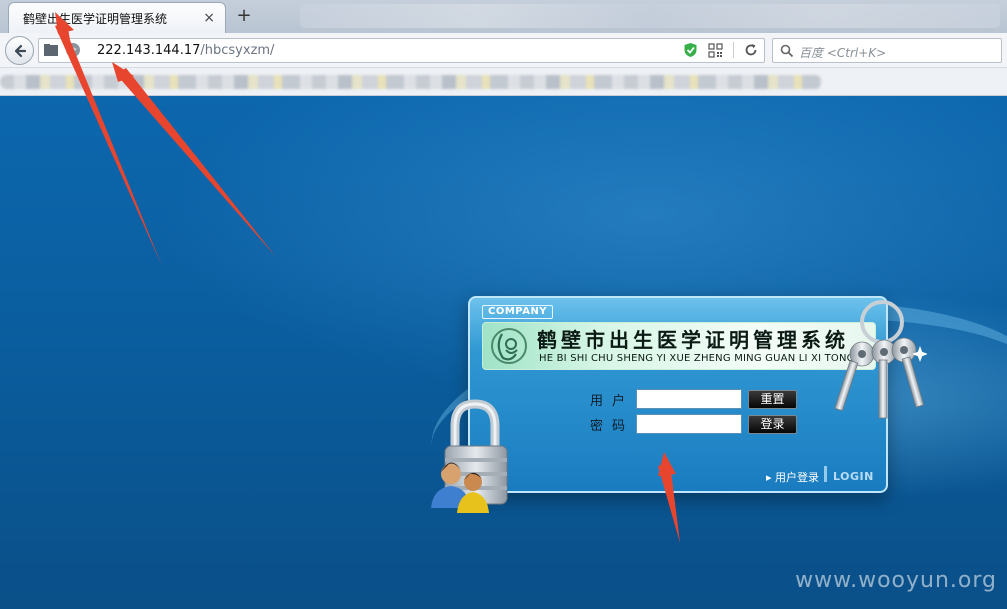 This screenshot has width=1007, height=609. I want to click on username-label: 用户, so click(612, 401).